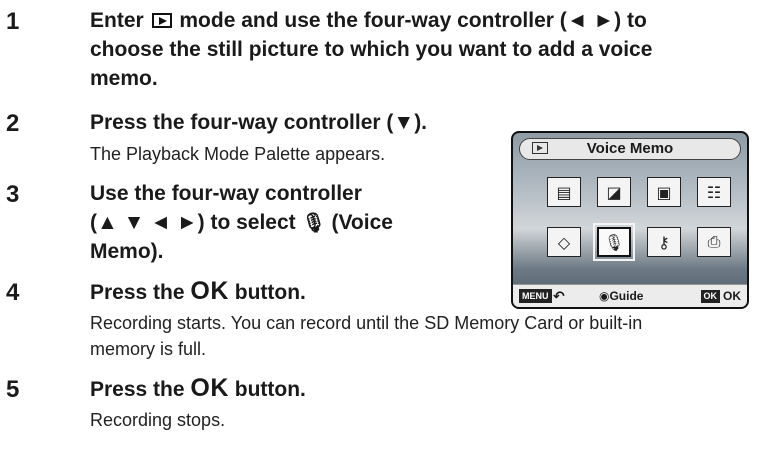 Image resolution: width=759 pixels, height=450 pixels. I want to click on guide-label: ◉Guide, so click(621, 296).